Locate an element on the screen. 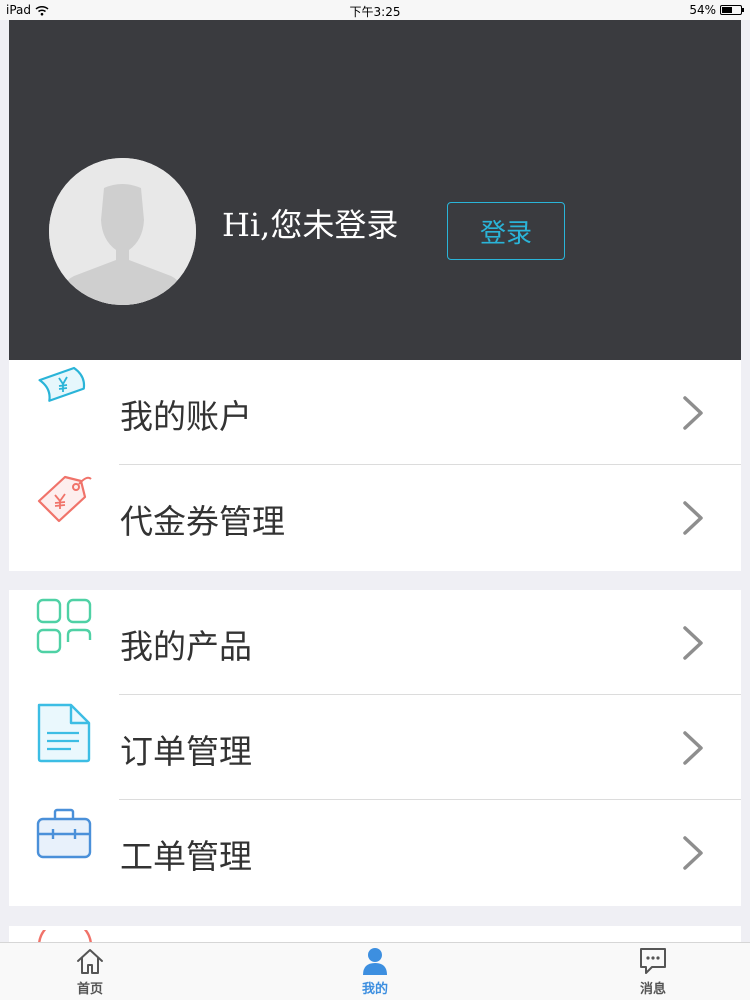 Image resolution: width=750 pixels, height=1000 pixels. status-time: 下午3:25 is located at coordinates (375, 12).